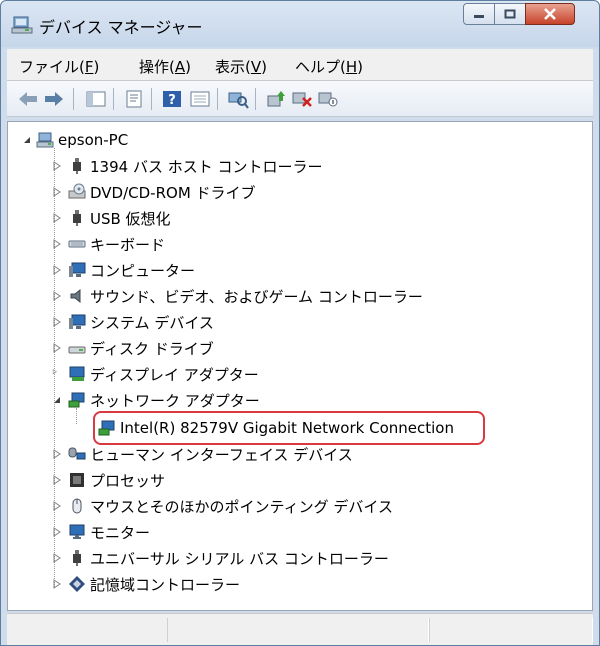 The height and width of the screenshot is (646, 600). What do you see at coordinates (77, 480) in the screenshot?
I see `processor-icon` at bounding box center [77, 480].